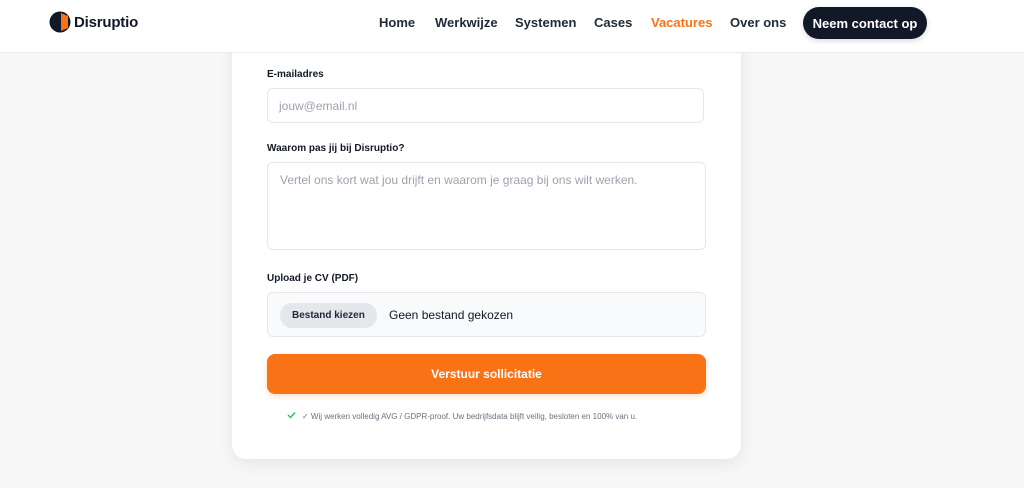  What do you see at coordinates (336, 148) in the screenshot?
I see `motivation-label: Waarom pas jij bij Disruptio?` at bounding box center [336, 148].